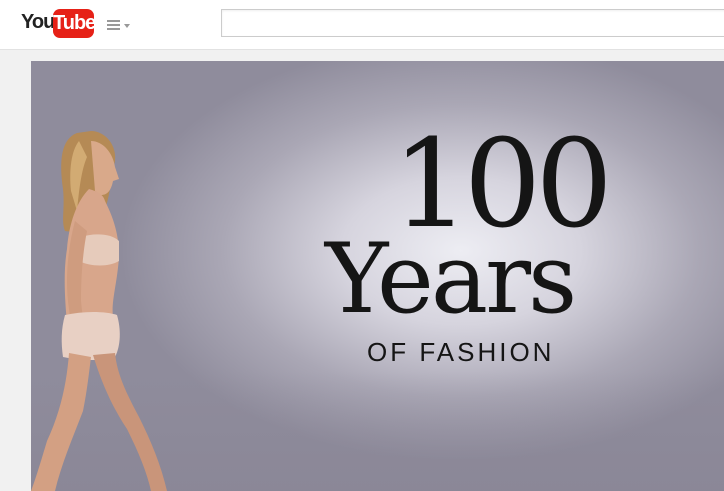  I want to click on hamburger-menu-icon, so click(113, 25).